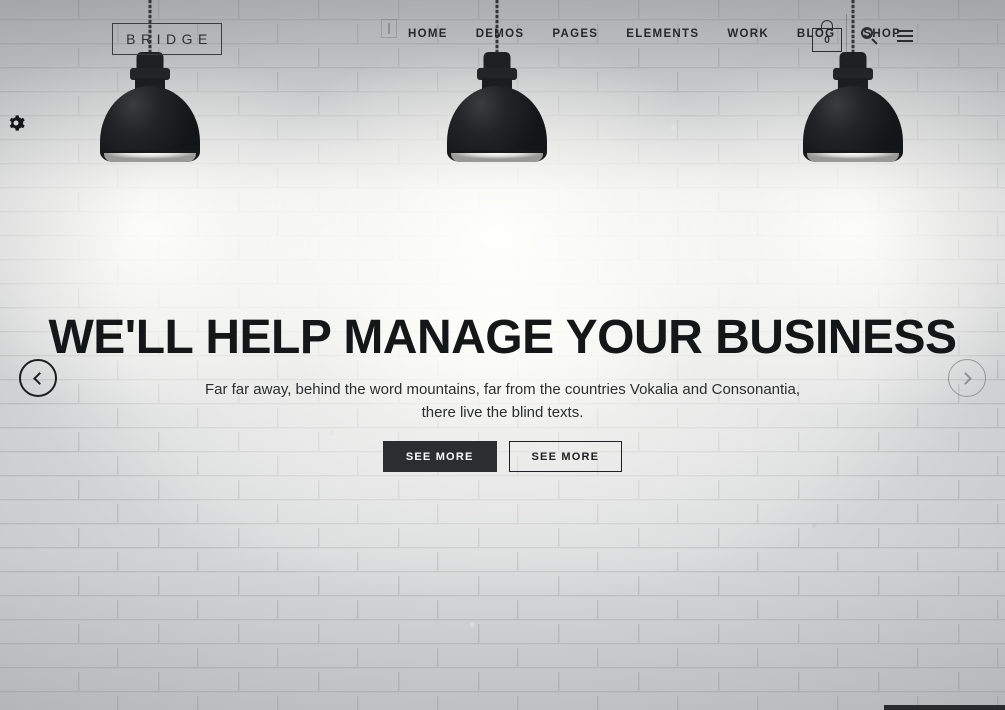 This screenshot has width=1005, height=710. I want to click on header-icon-group: 0, so click(862, 36).